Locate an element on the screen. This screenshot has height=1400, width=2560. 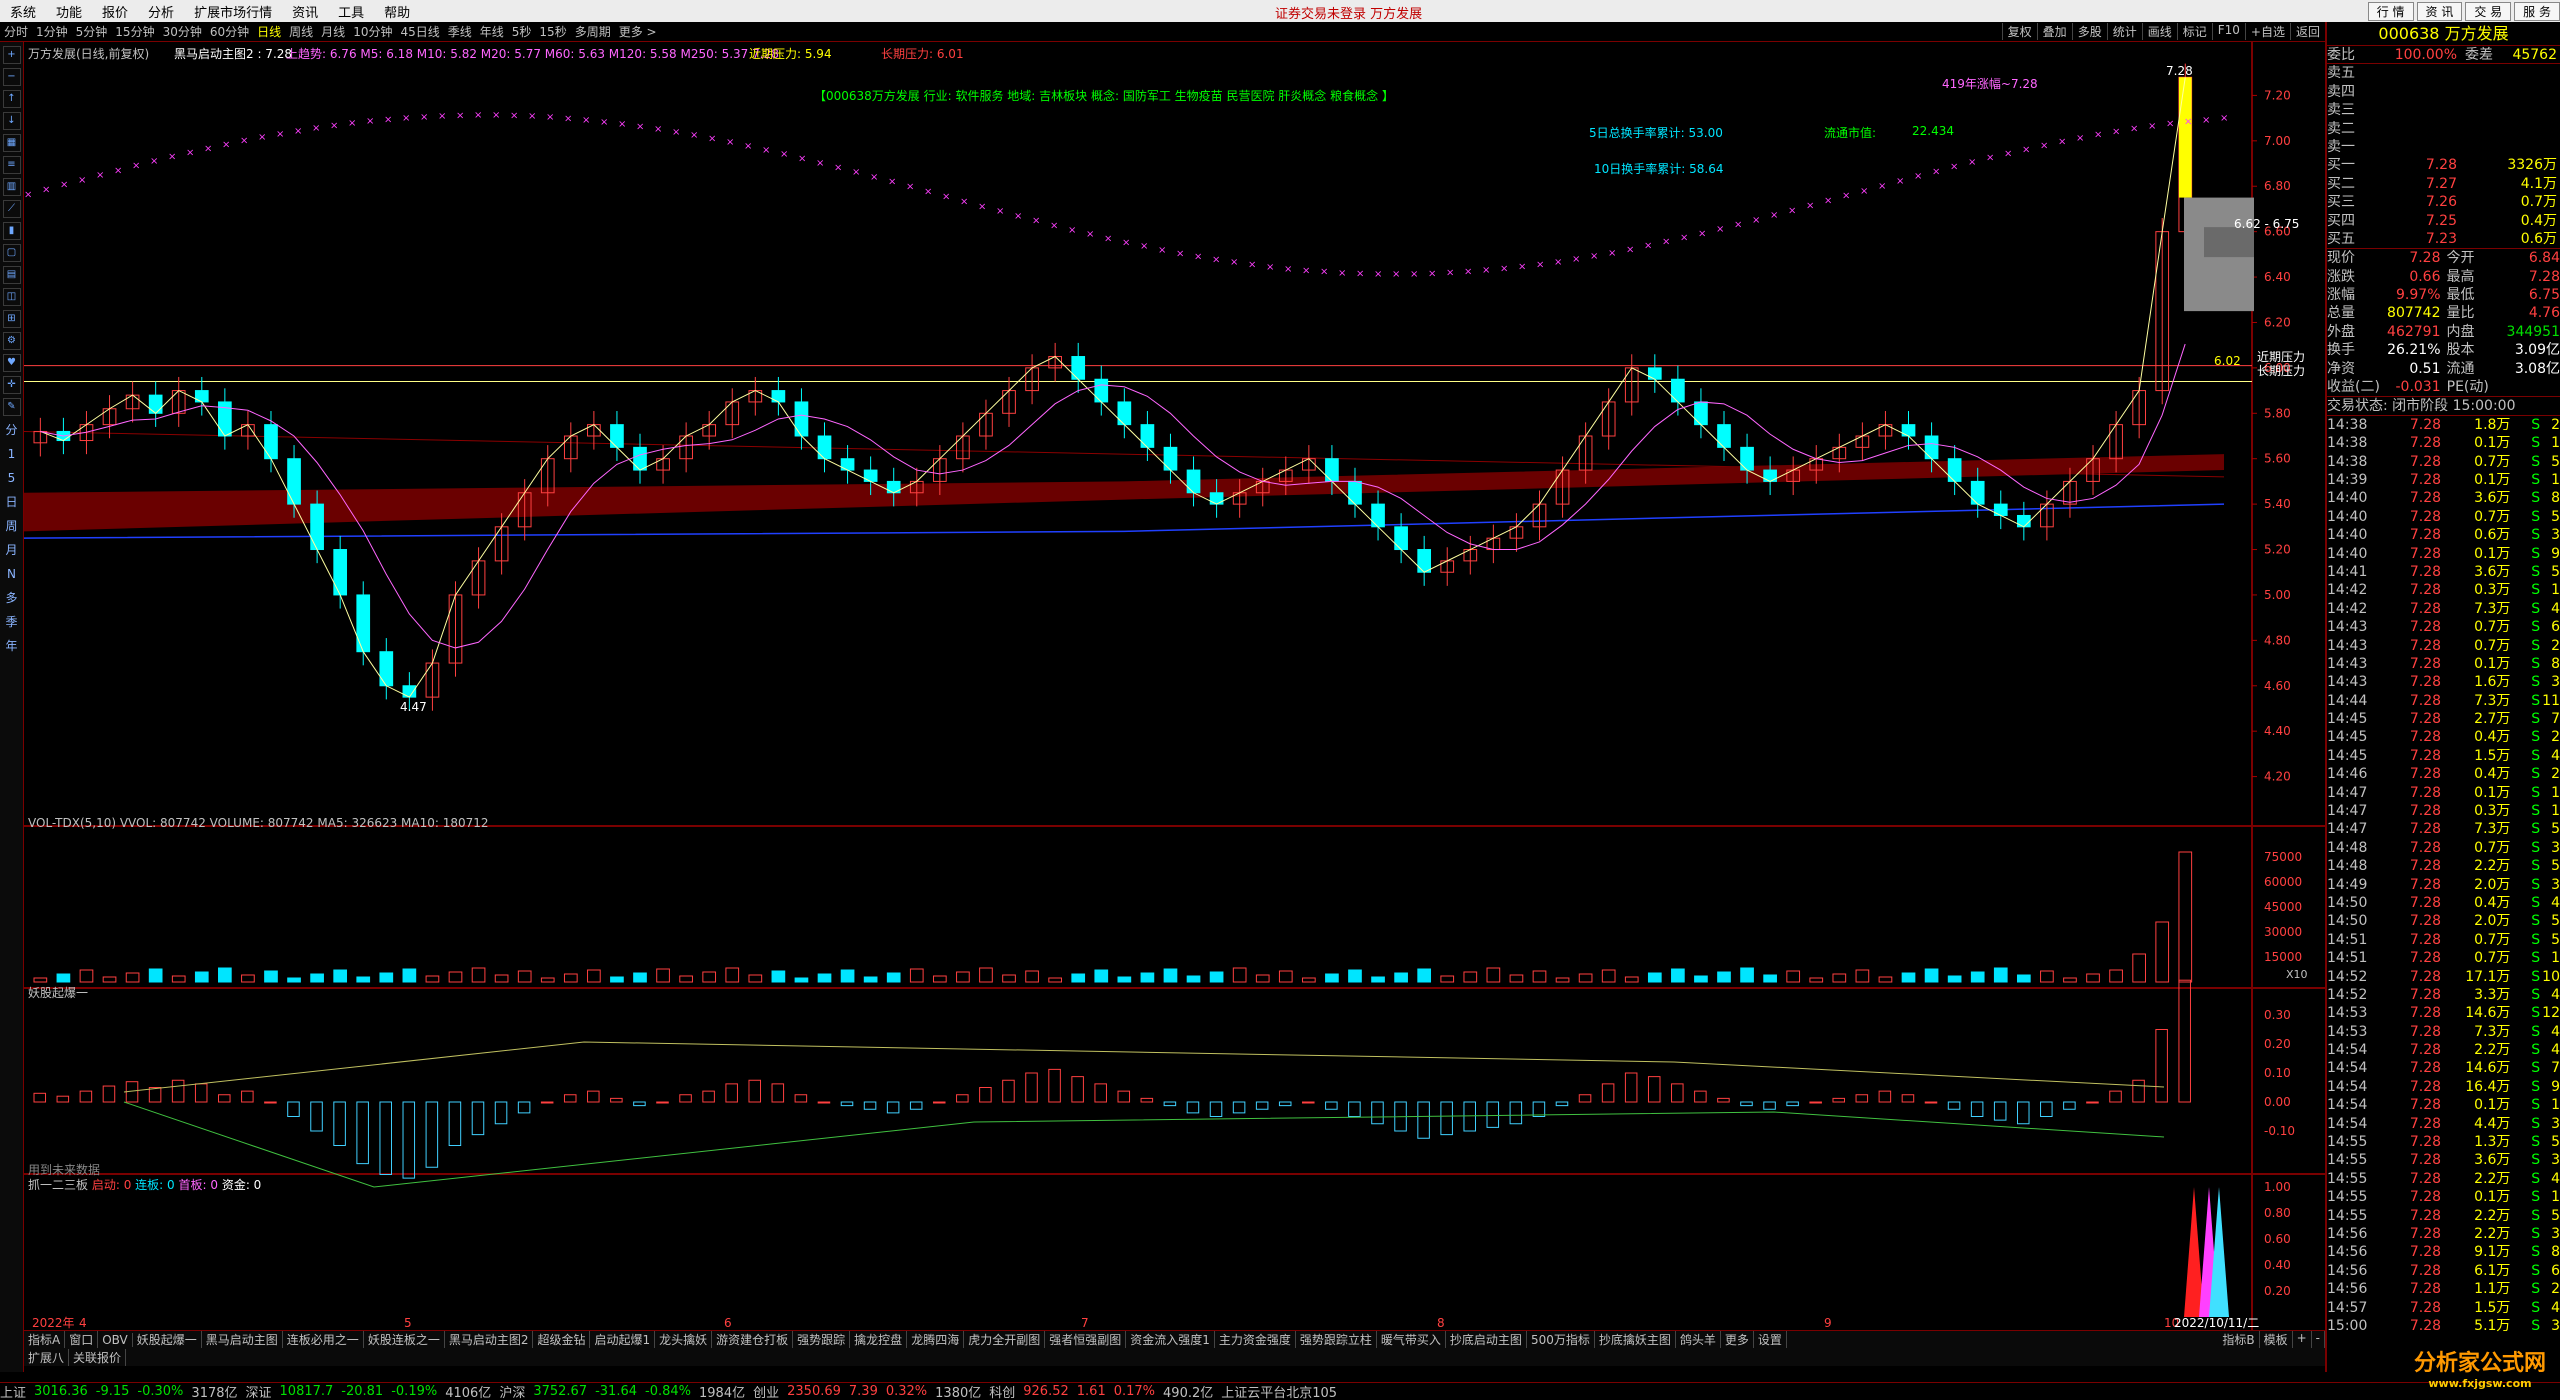
period-button: 周线 is located at coordinates (301, 31).